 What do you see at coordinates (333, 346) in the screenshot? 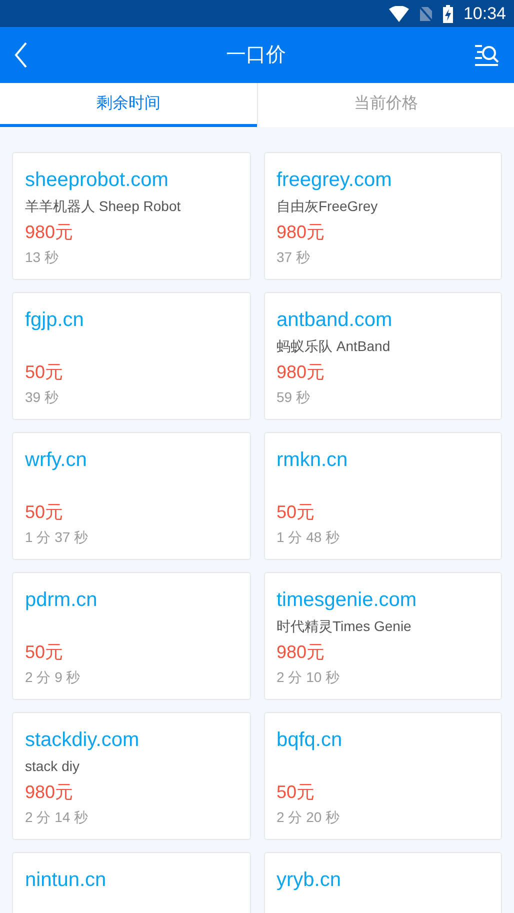
I see `domain-subtitle: 蚂蚁乐队 AntBand` at bounding box center [333, 346].